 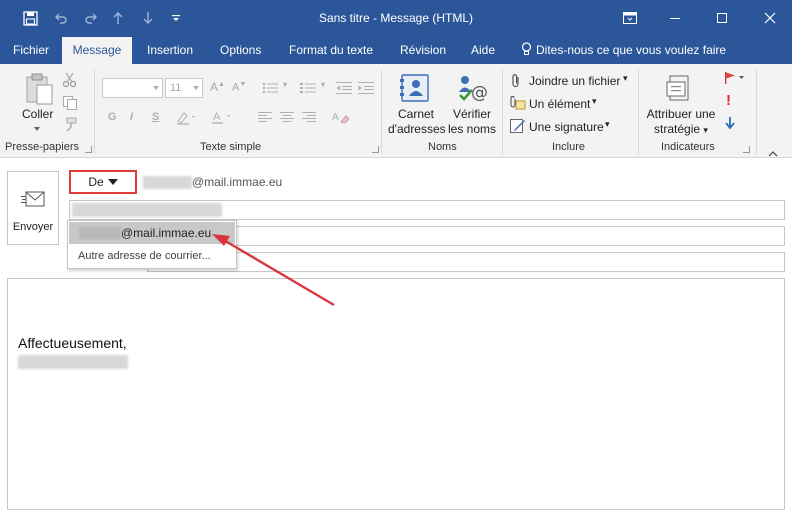 I want to click on close-icon, so click(x=770, y=18).